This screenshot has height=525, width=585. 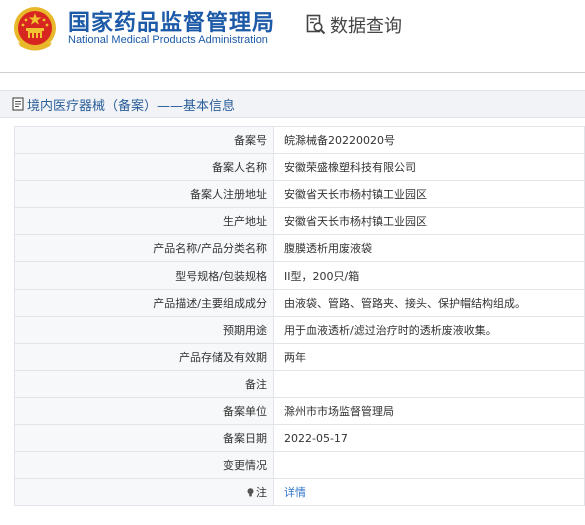 I want to click on table-row: 备案单位 滁州市市场监督管理局, so click(x=299, y=411).